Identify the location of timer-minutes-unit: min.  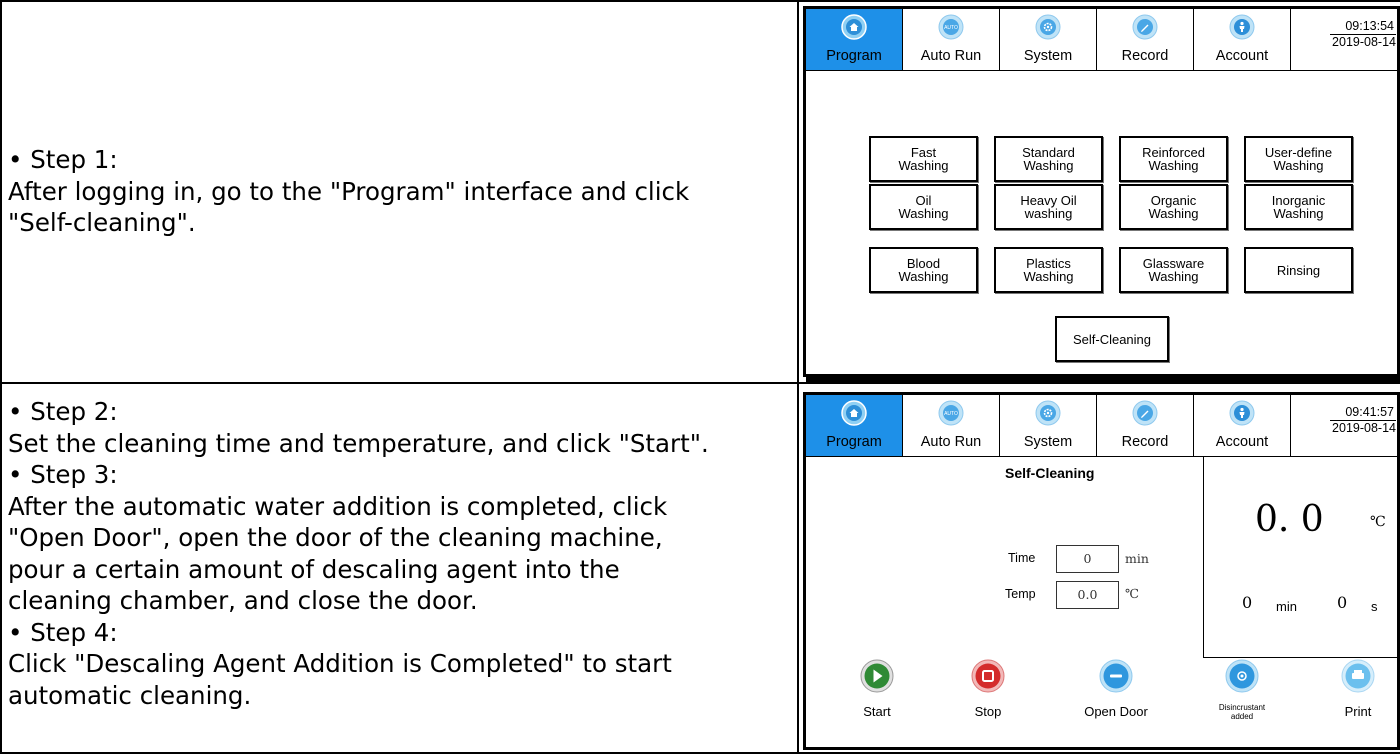
(1286, 606).